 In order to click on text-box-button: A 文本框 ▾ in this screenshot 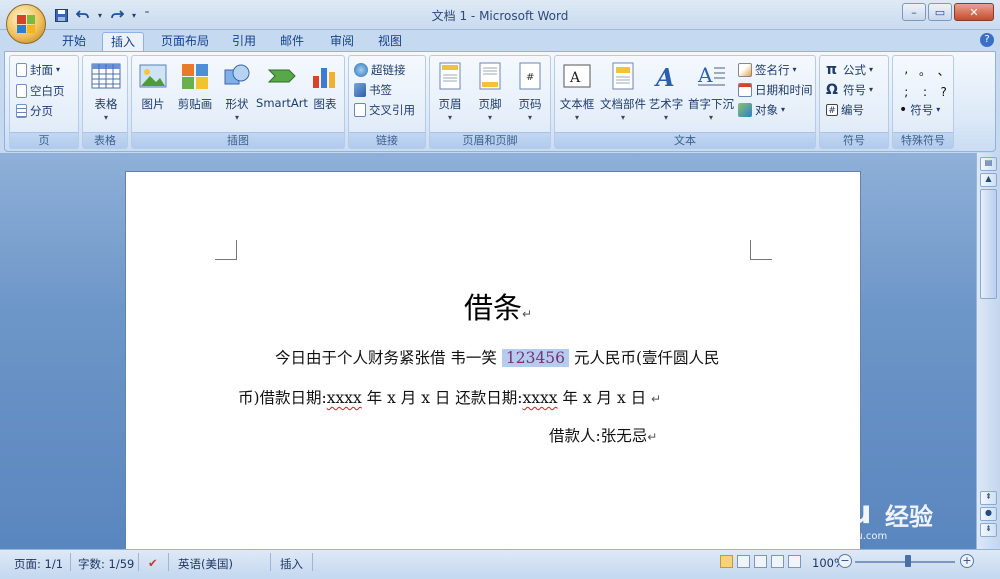, I will do `click(577, 95)`.